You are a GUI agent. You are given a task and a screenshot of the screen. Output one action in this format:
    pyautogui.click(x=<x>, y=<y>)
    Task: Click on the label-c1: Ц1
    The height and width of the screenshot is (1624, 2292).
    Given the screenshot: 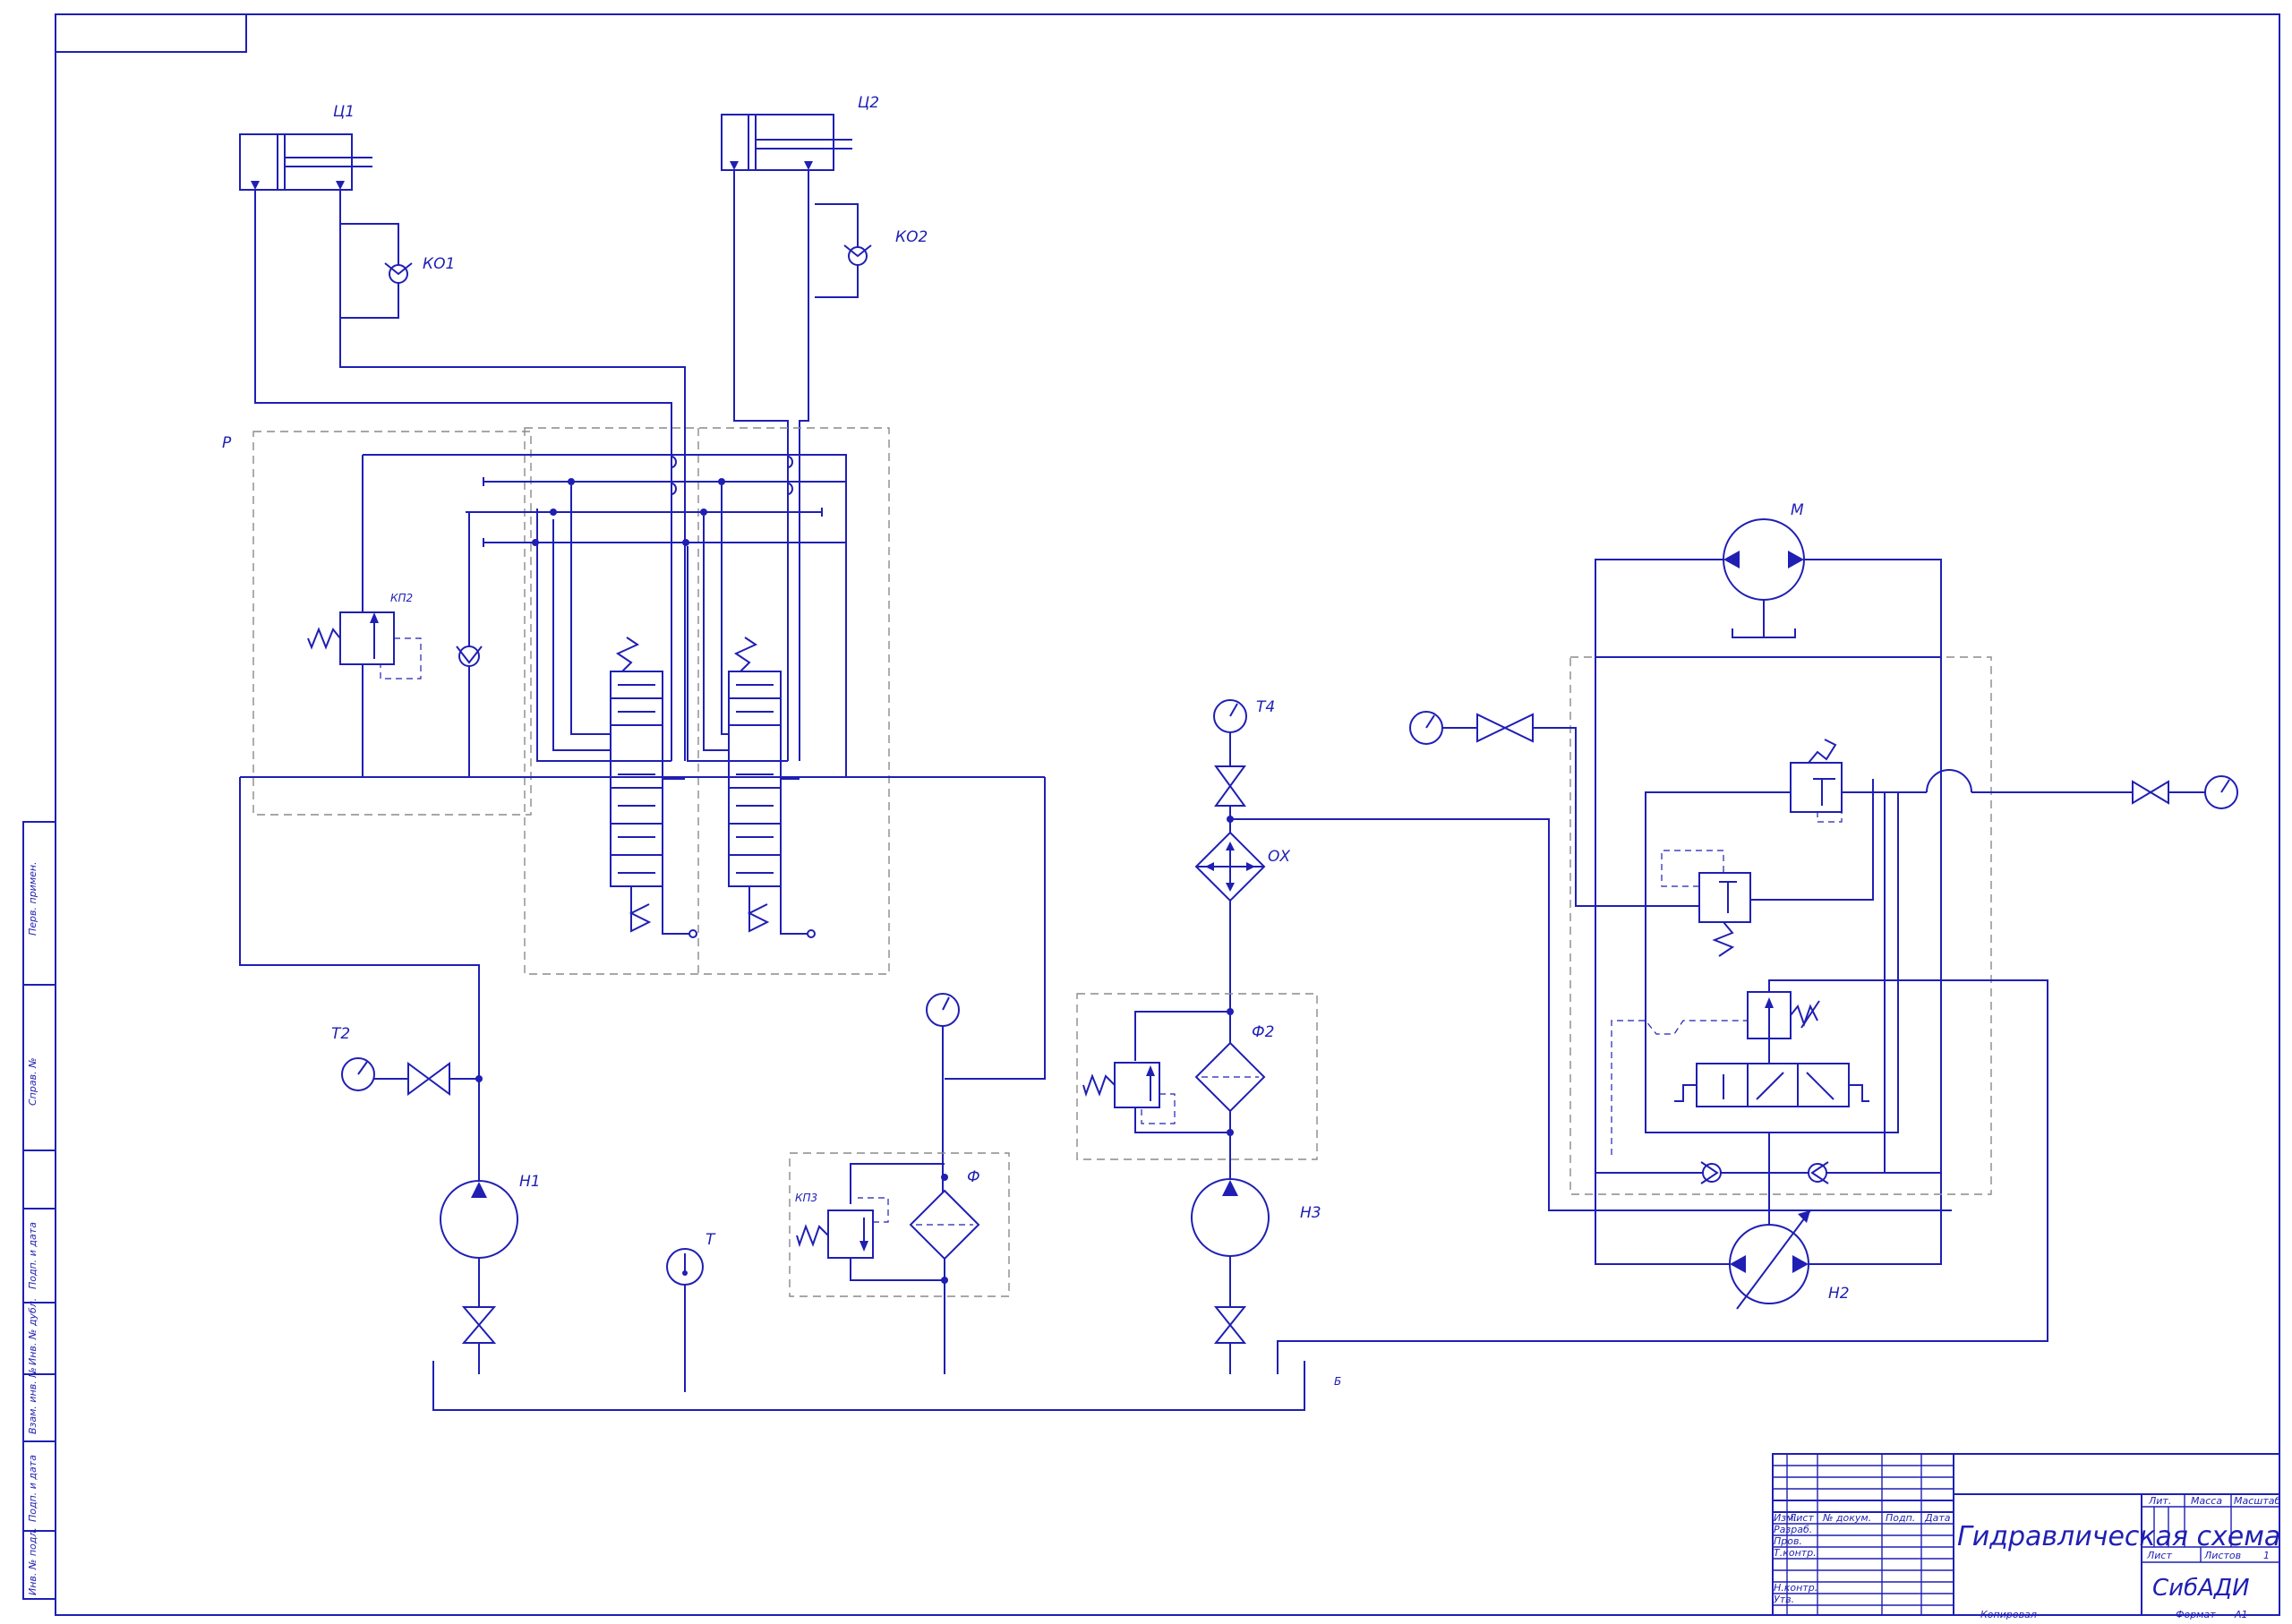 What is the action you would take?
    pyautogui.click(x=344, y=112)
    